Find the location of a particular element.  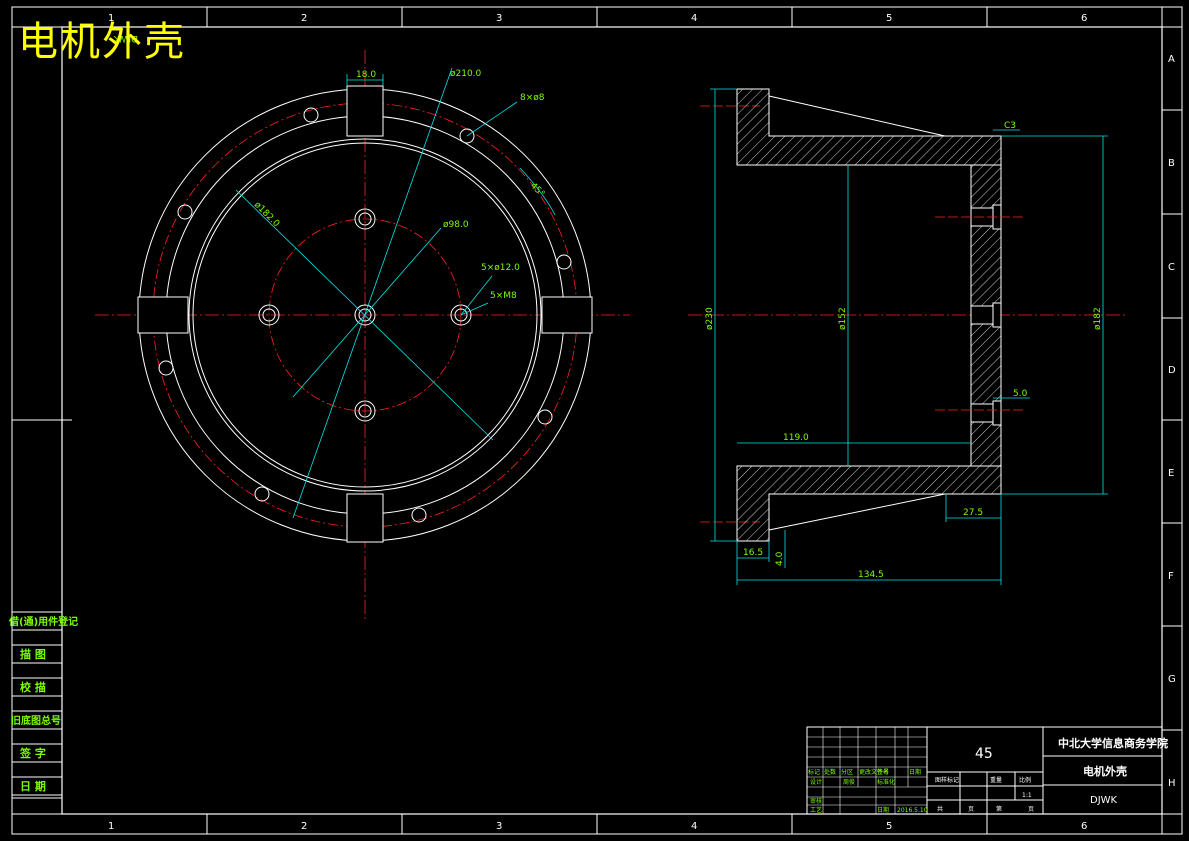

sign-label: 日期 is located at coordinates (915, 772).